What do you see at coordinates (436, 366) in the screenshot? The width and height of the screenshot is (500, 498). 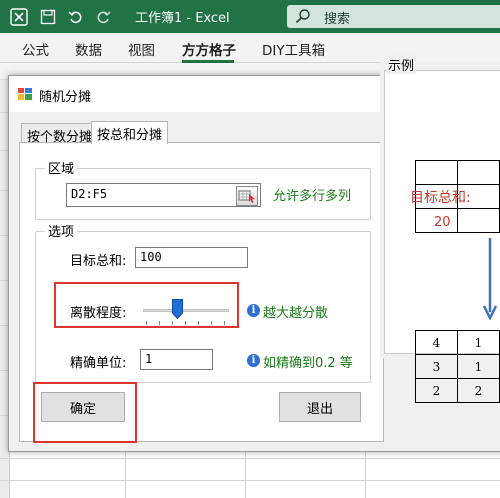 I see `table-cell: 3` at bounding box center [436, 366].